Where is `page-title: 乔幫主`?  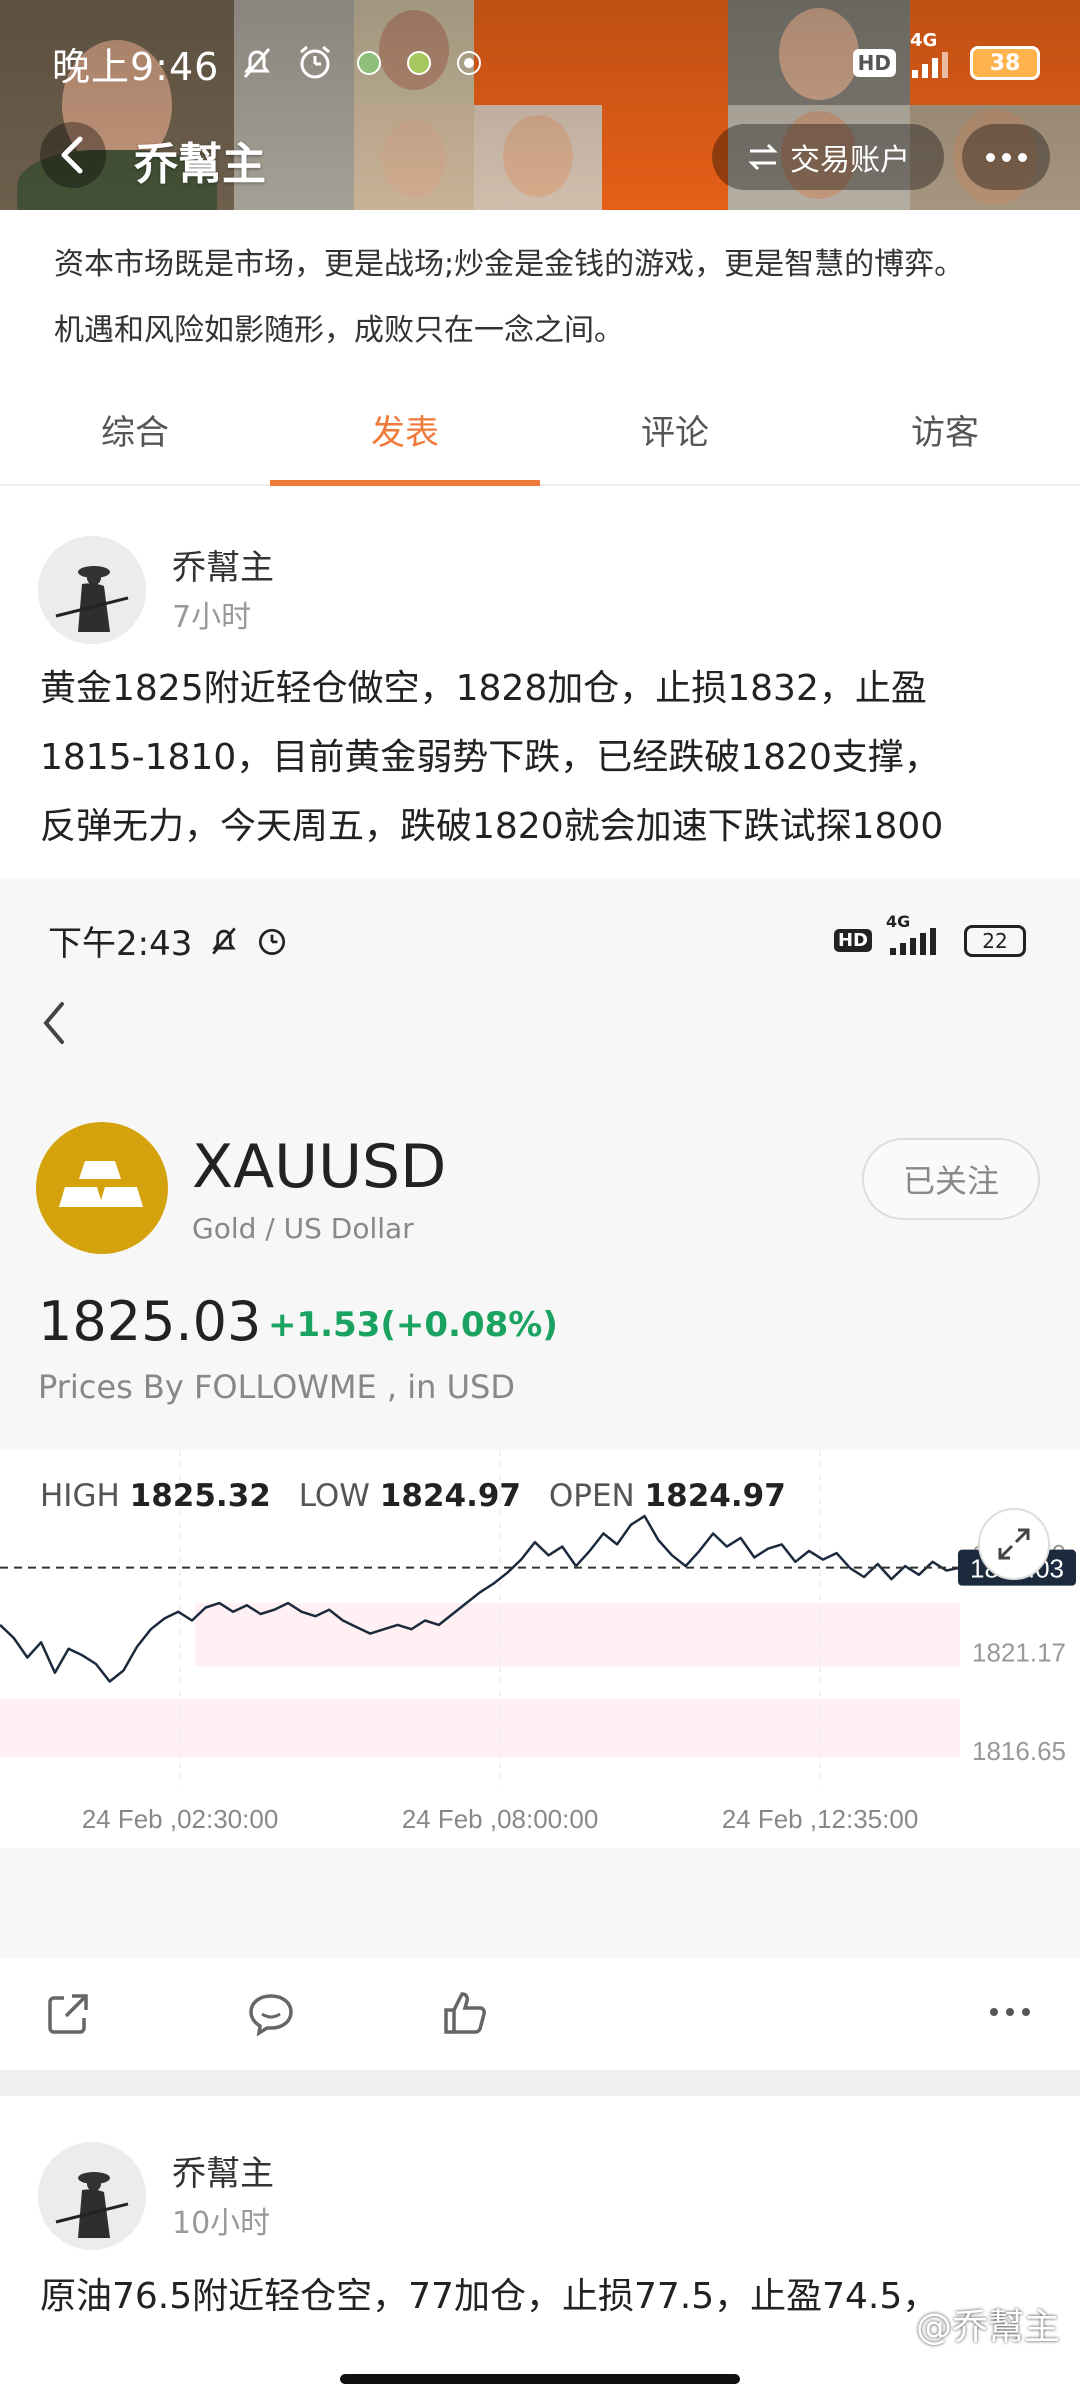 page-title: 乔幫主 is located at coordinates (200, 164).